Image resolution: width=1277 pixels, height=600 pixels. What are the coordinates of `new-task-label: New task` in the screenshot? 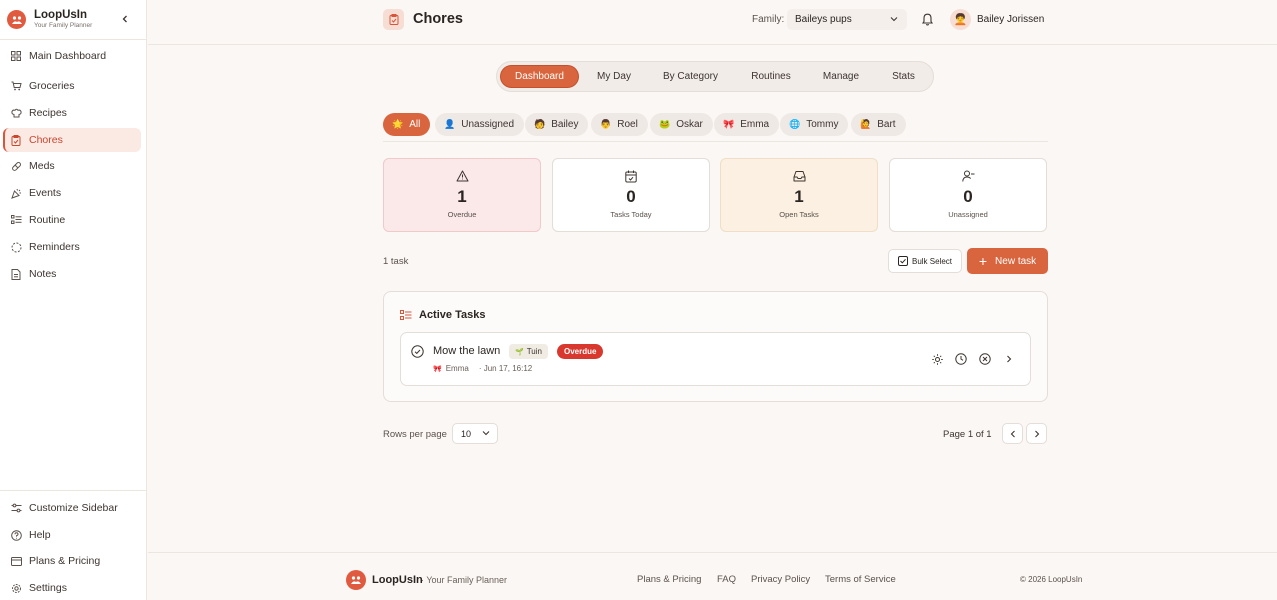 It's located at (1016, 261).